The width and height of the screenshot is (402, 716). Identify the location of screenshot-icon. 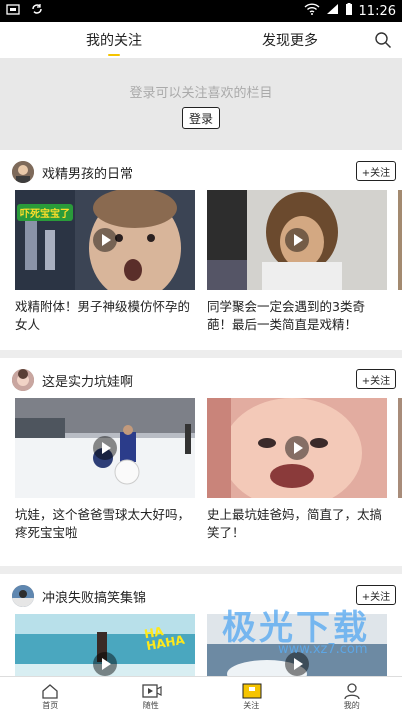
(13, 11).